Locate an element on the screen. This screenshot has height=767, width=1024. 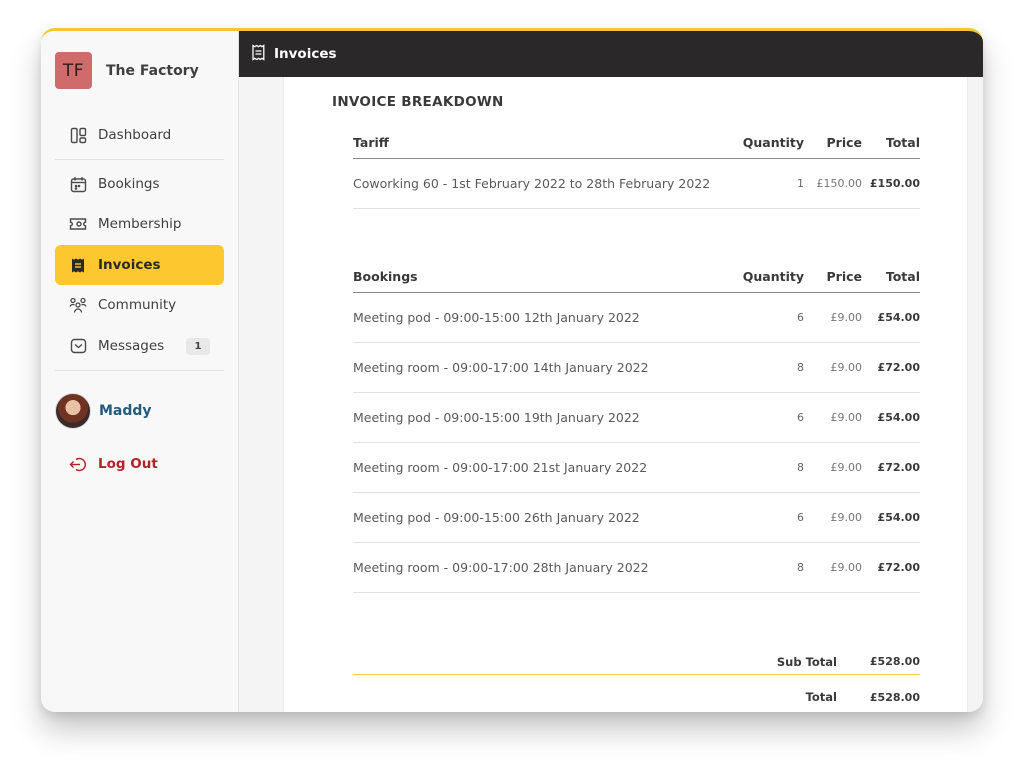
calendar-icon is located at coordinates (78, 184).